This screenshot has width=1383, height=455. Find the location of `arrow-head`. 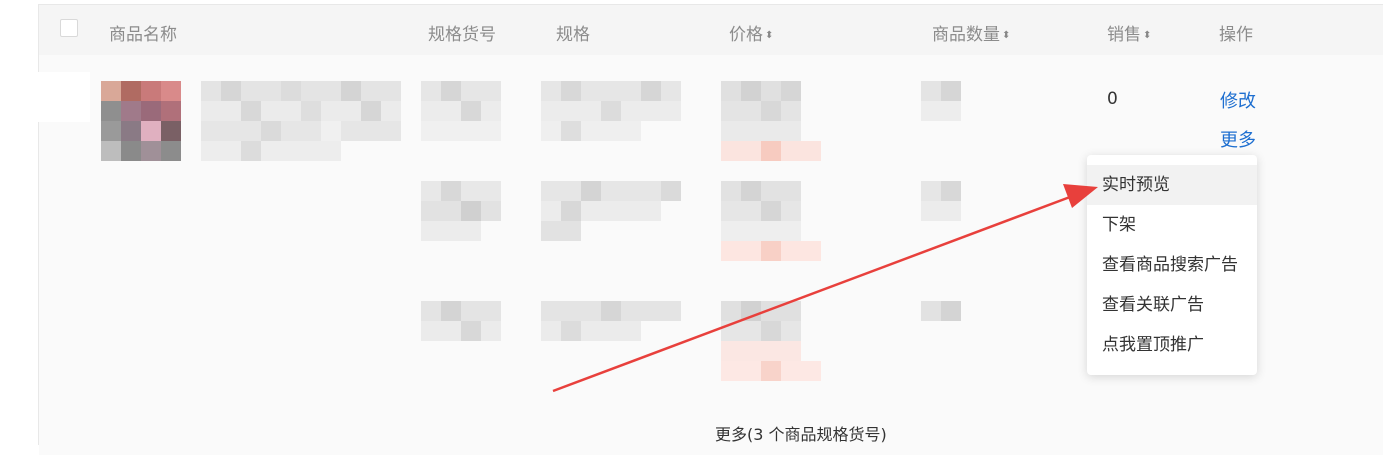

arrow-head is located at coordinates (1080, 196).